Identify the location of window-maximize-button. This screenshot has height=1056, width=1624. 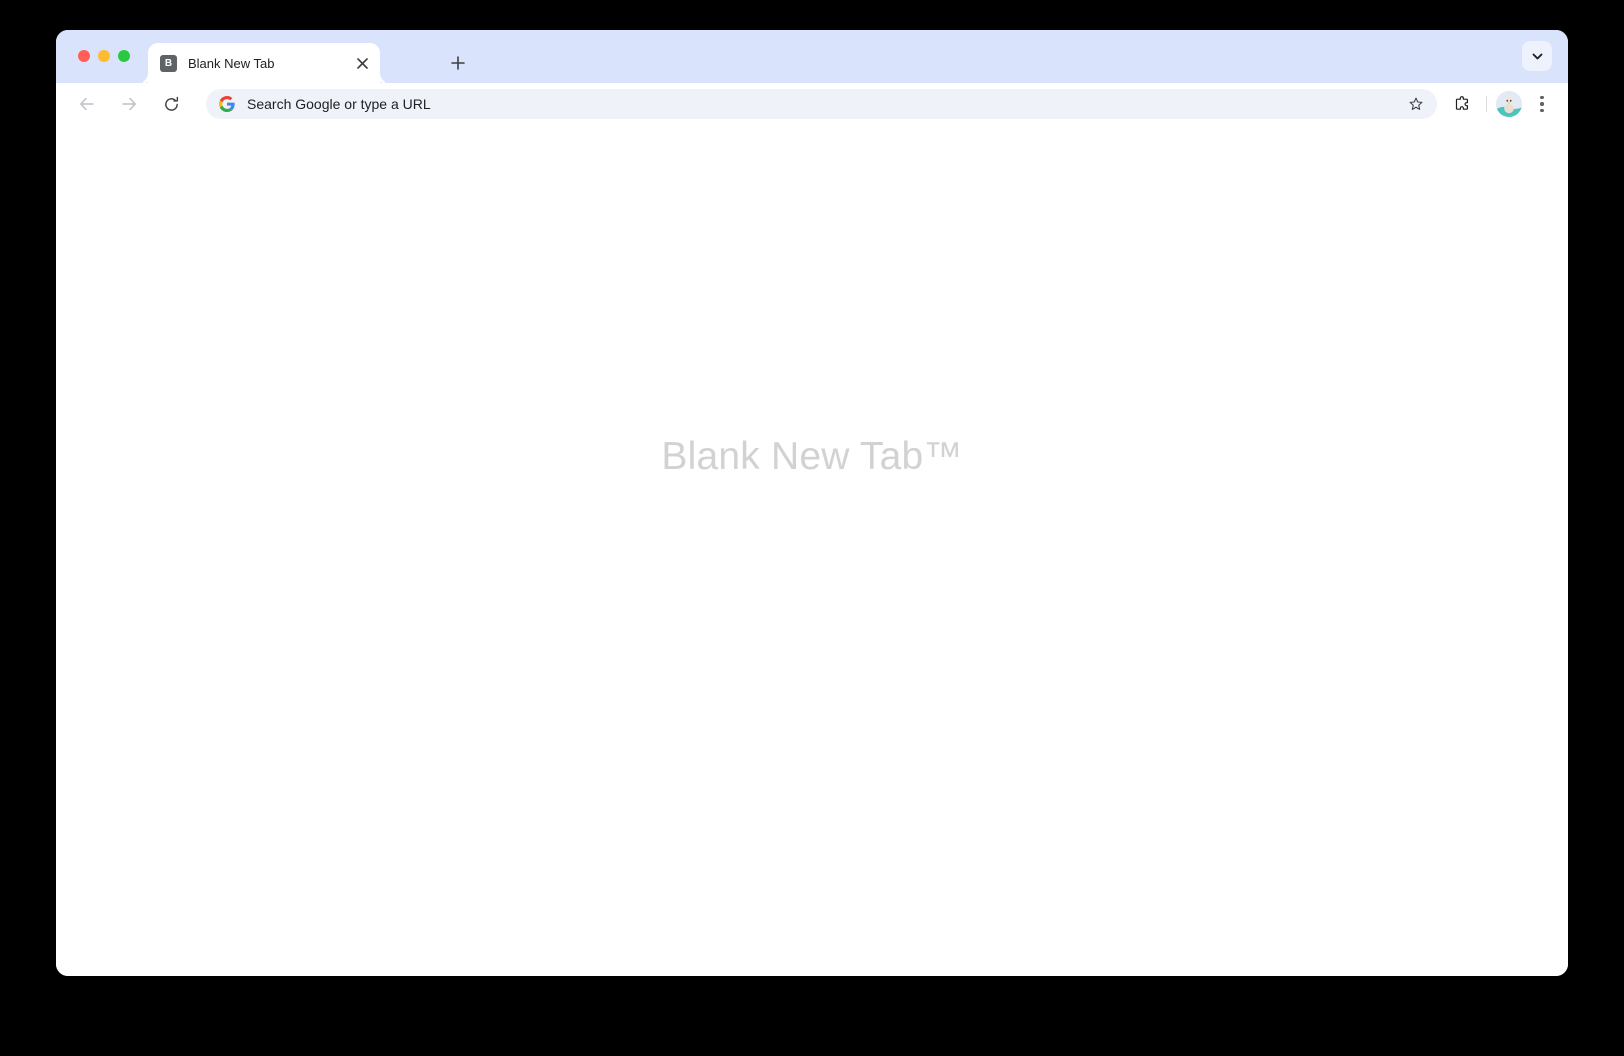
(124, 56).